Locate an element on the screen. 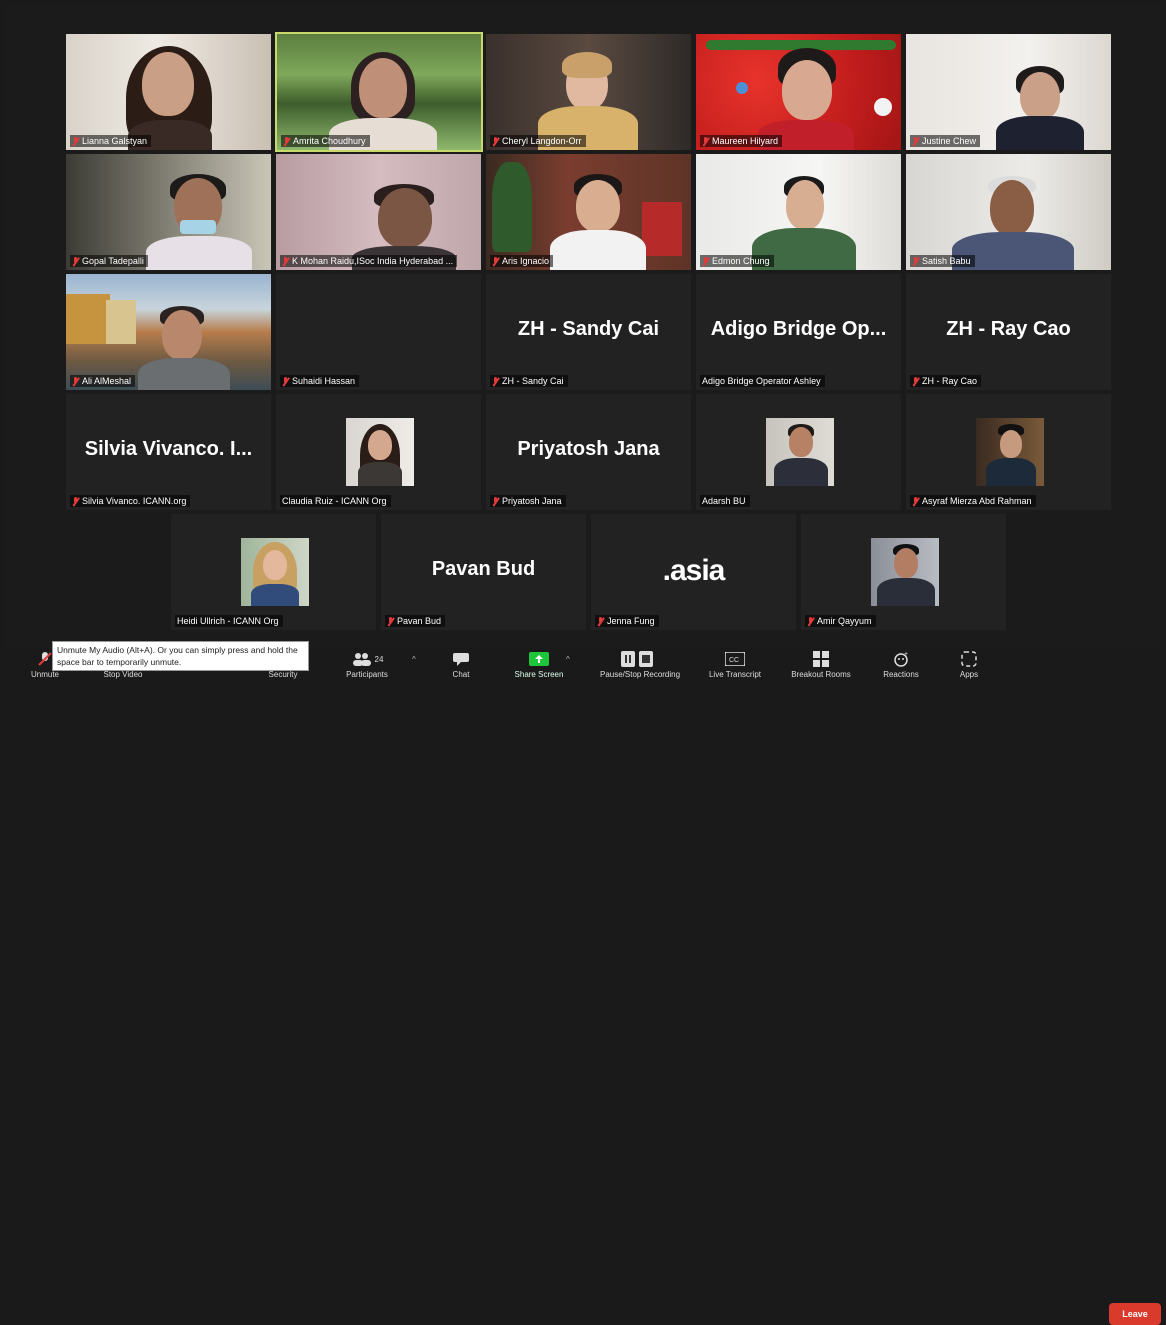 The height and width of the screenshot is (1325, 1166). participant-name: Claudia Ruiz - ICANN Org is located at coordinates (335, 501).